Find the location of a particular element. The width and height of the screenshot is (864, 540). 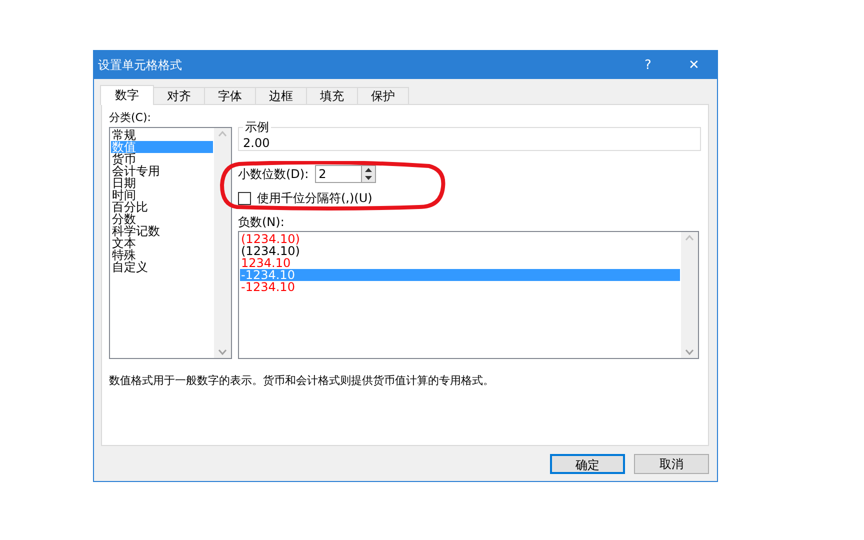

window-title: 设置单元格格式 is located at coordinates (140, 65).